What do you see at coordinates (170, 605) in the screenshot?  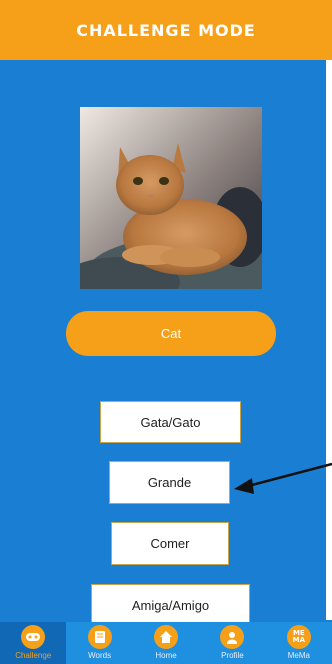 I see `option-button-4: Amiga/Amigo` at bounding box center [170, 605].